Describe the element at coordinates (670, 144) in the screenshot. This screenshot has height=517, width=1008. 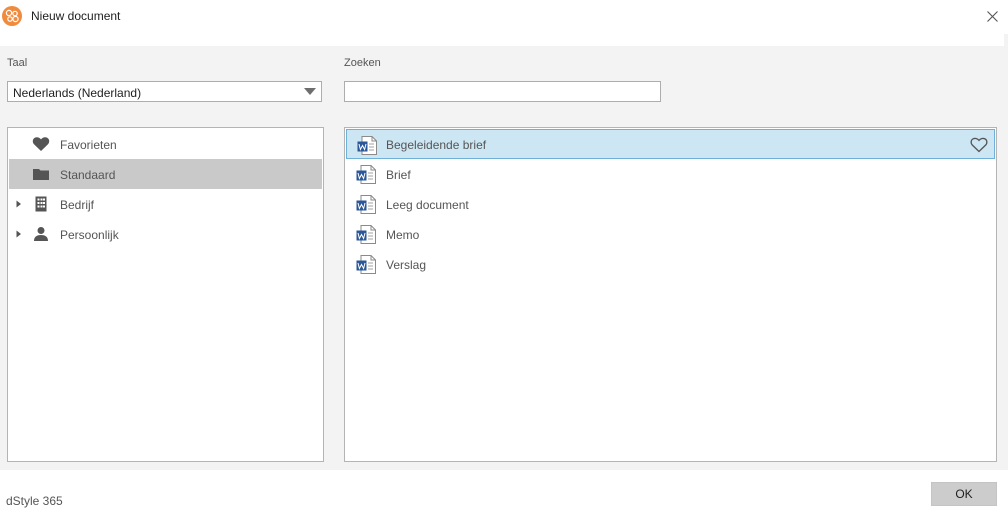
I see `template-item-begeleidende-brief: Begeleidende brief` at that location.